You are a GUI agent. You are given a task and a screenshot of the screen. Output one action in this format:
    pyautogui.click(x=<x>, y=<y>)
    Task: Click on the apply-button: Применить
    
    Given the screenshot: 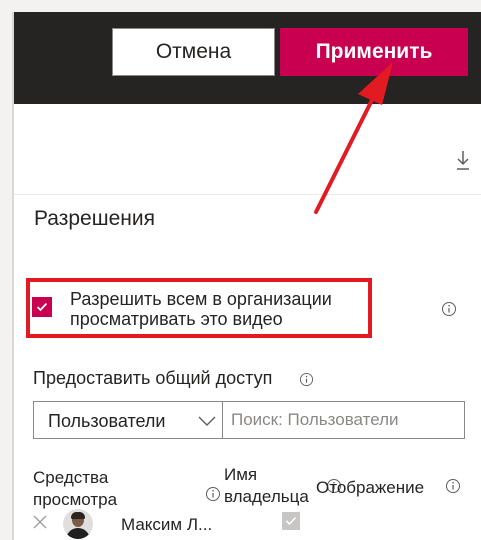 What is the action you would take?
    pyautogui.click(x=374, y=52)
    